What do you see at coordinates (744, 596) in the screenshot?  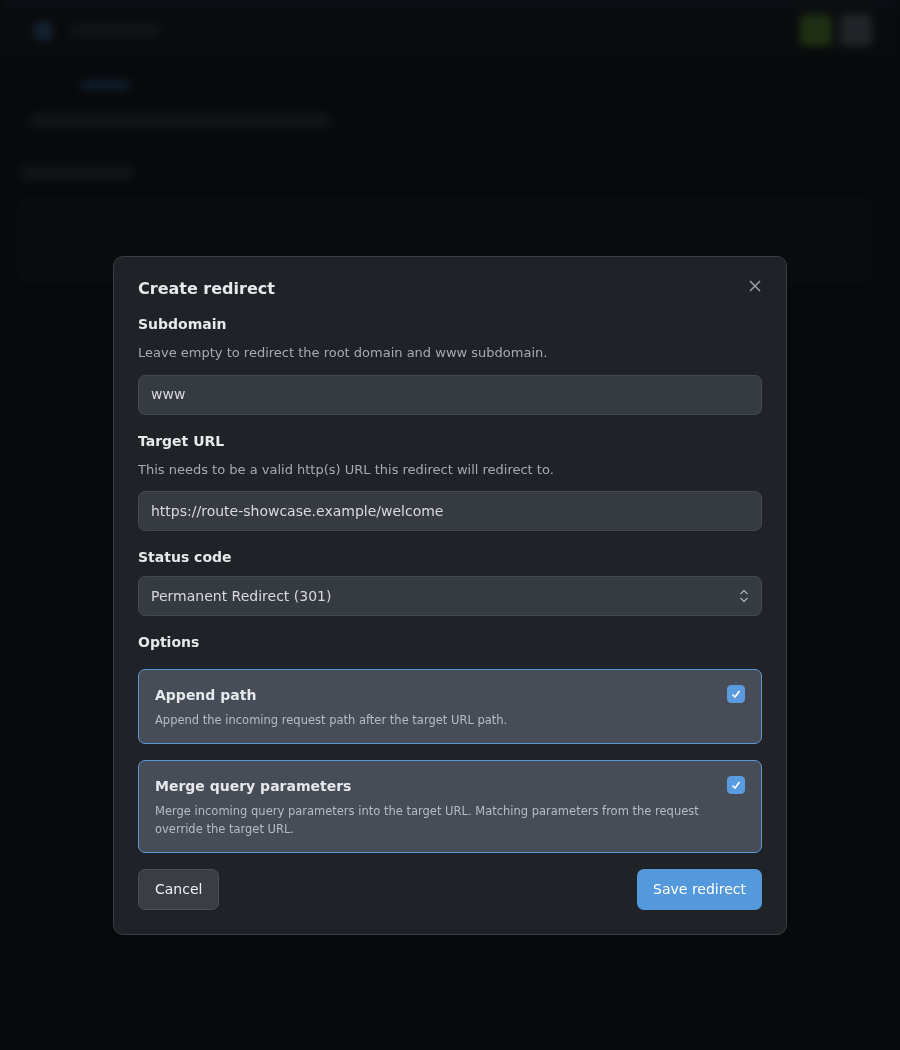 I see `chevron-up-down-icon` at bounding box center [744, 596].